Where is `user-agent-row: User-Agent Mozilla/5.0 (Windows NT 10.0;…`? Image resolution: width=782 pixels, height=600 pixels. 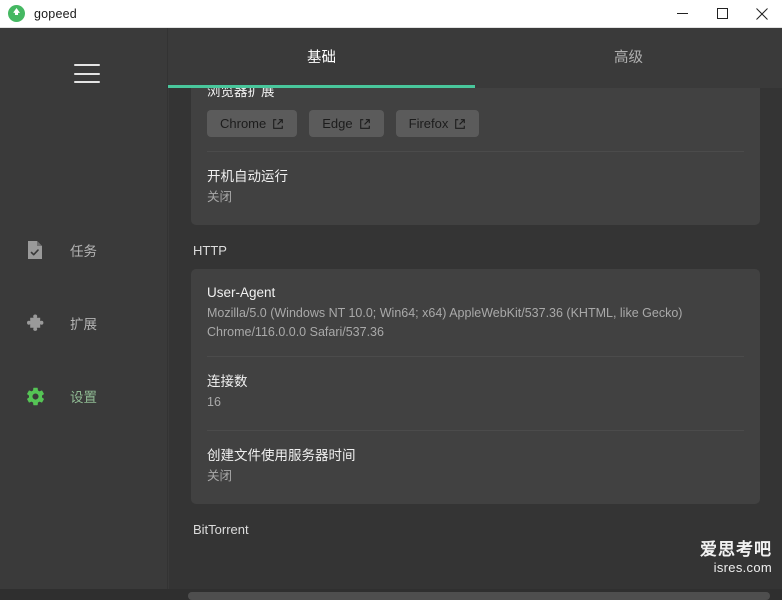
user-agent-row: User-Agent Mozilla/5.0 (Windows NT 10.0;… is located at coordinates (475, 312).